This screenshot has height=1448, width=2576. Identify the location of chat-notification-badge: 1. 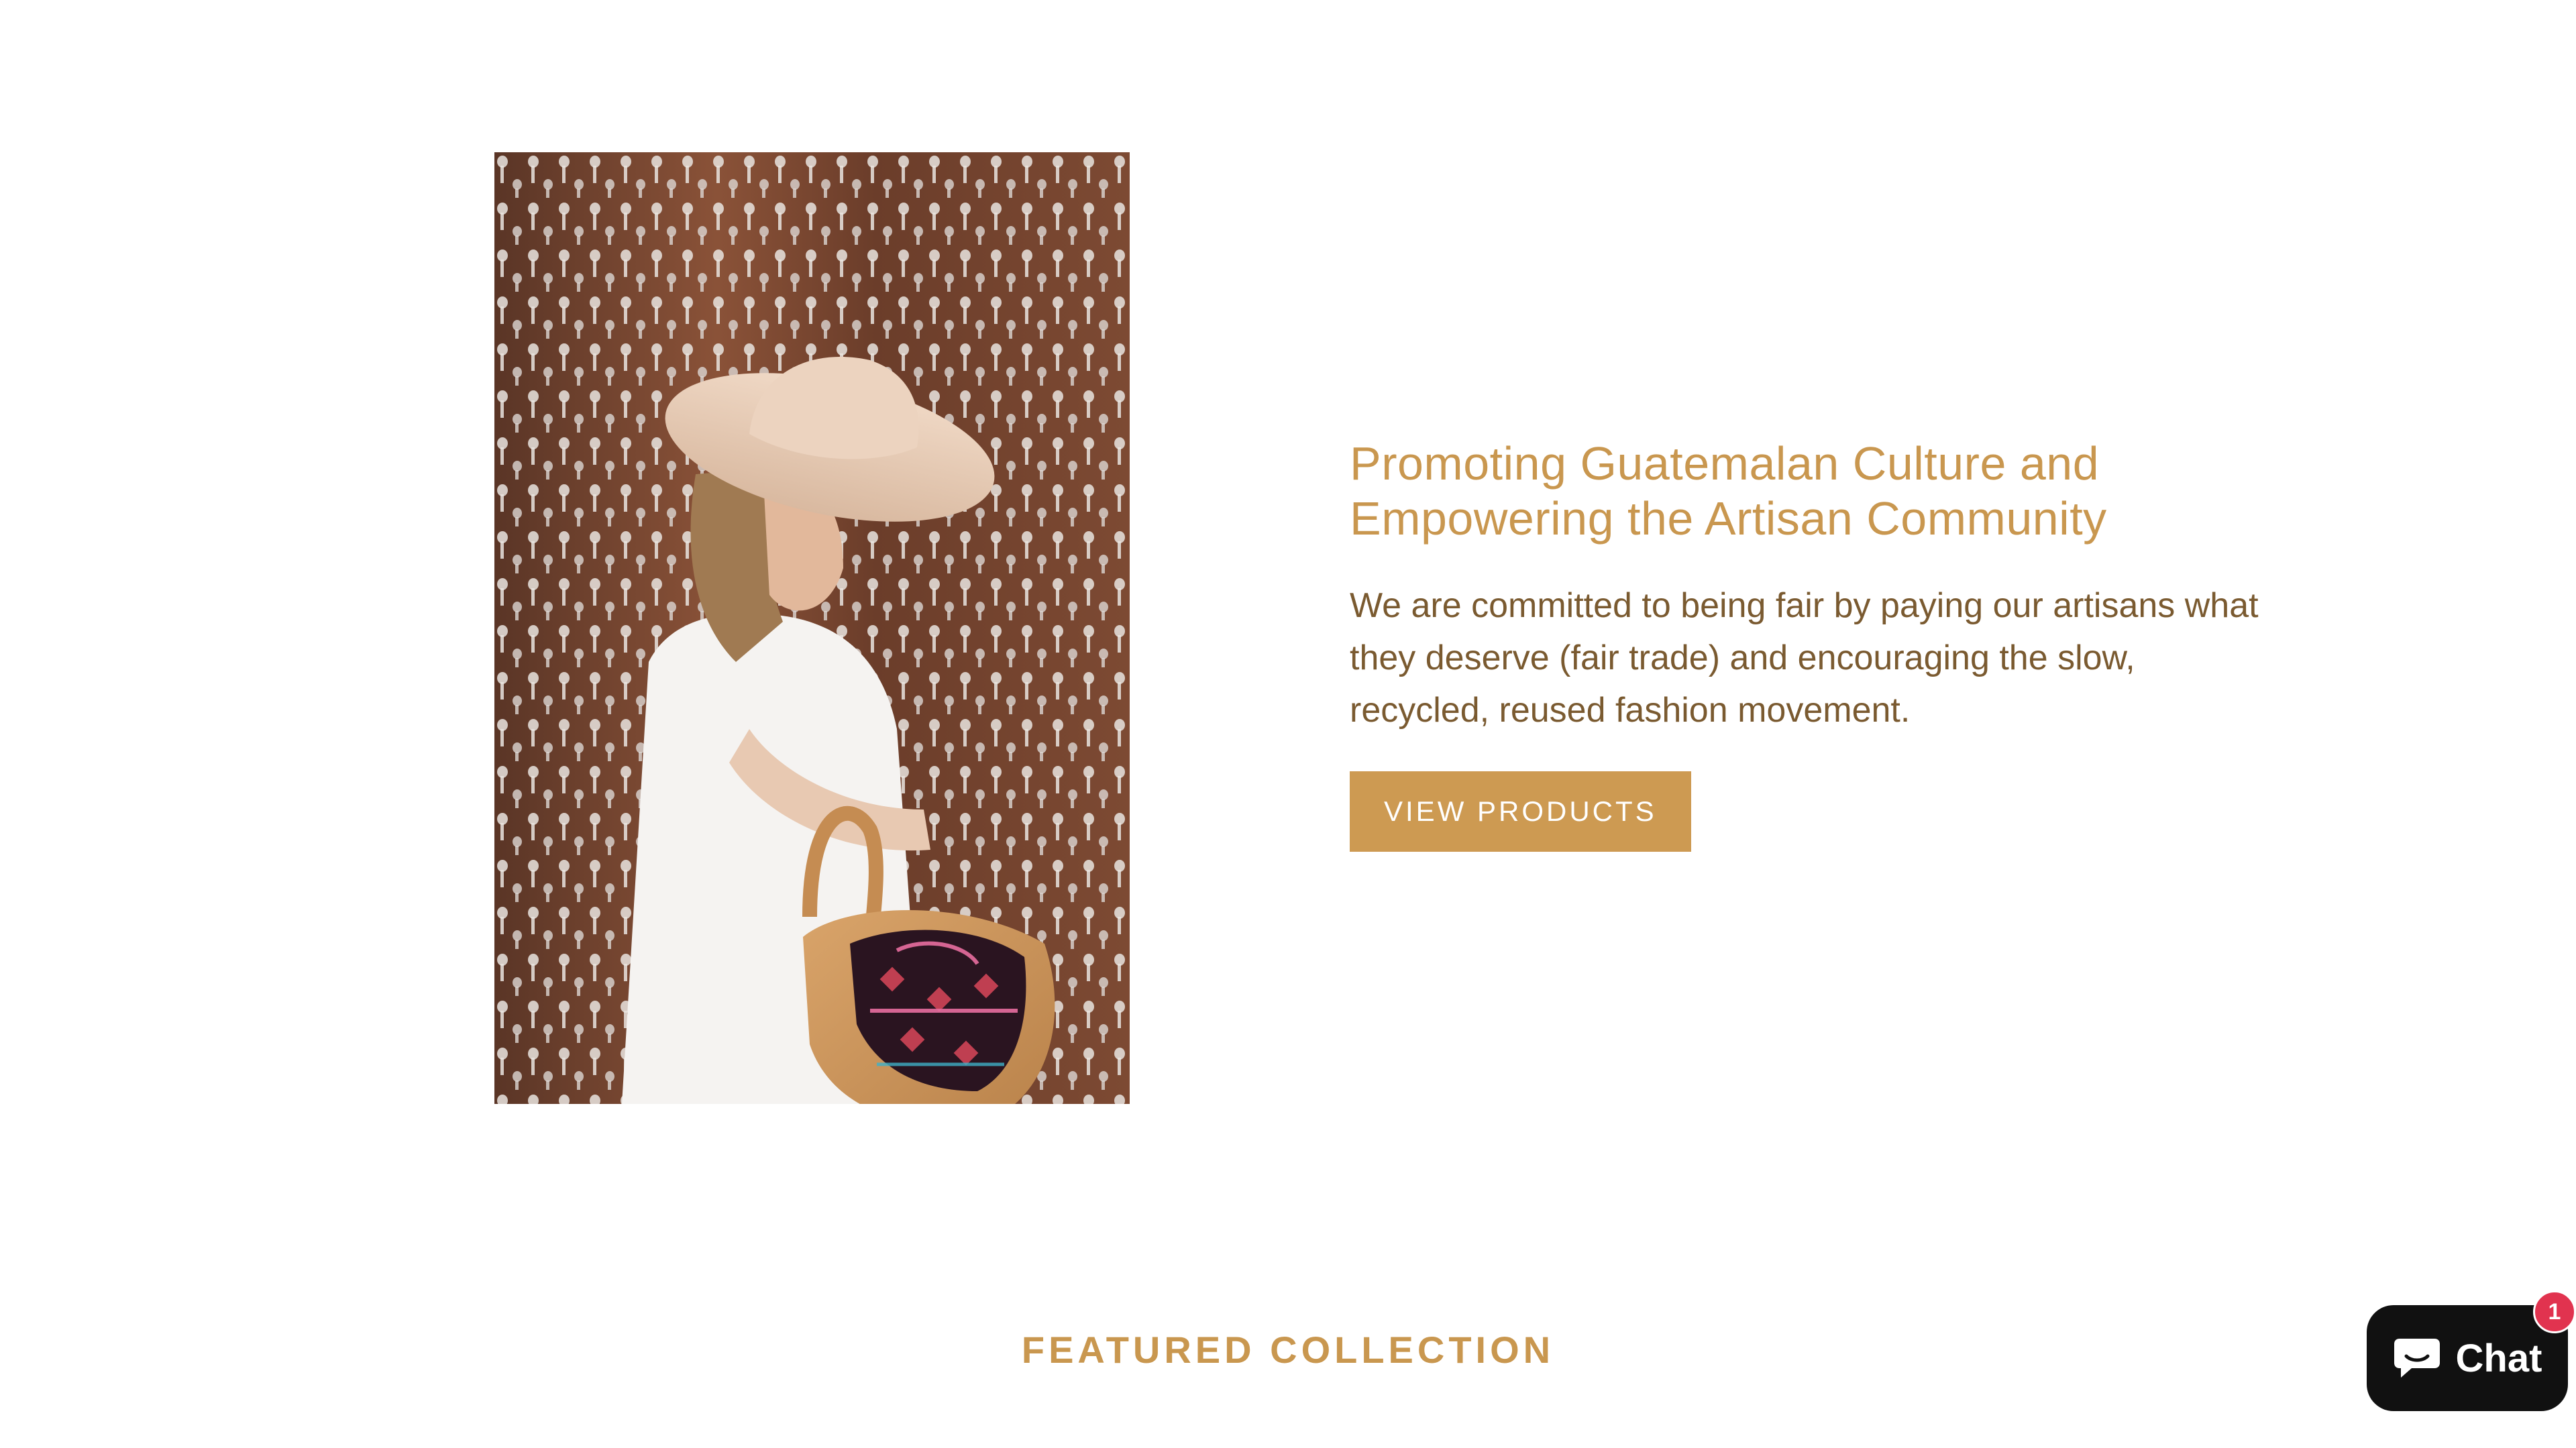
(2554, 1311).